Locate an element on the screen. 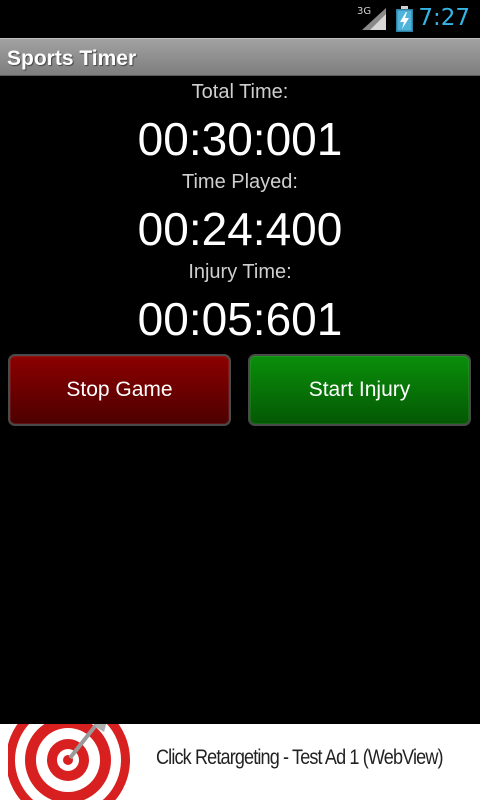 Image resolution: width=480 pixels, height=800 pixels. start-injury-label: Start Injury is located at coordinates (359, 389).